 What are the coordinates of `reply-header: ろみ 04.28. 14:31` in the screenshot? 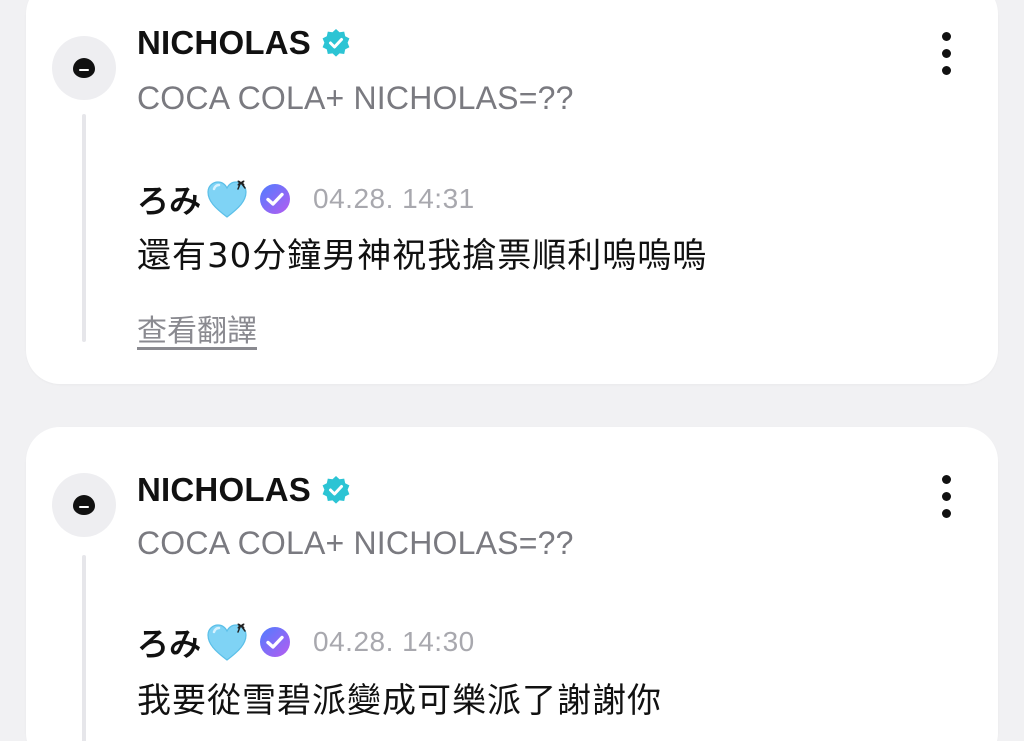 It's located at (306, 199).